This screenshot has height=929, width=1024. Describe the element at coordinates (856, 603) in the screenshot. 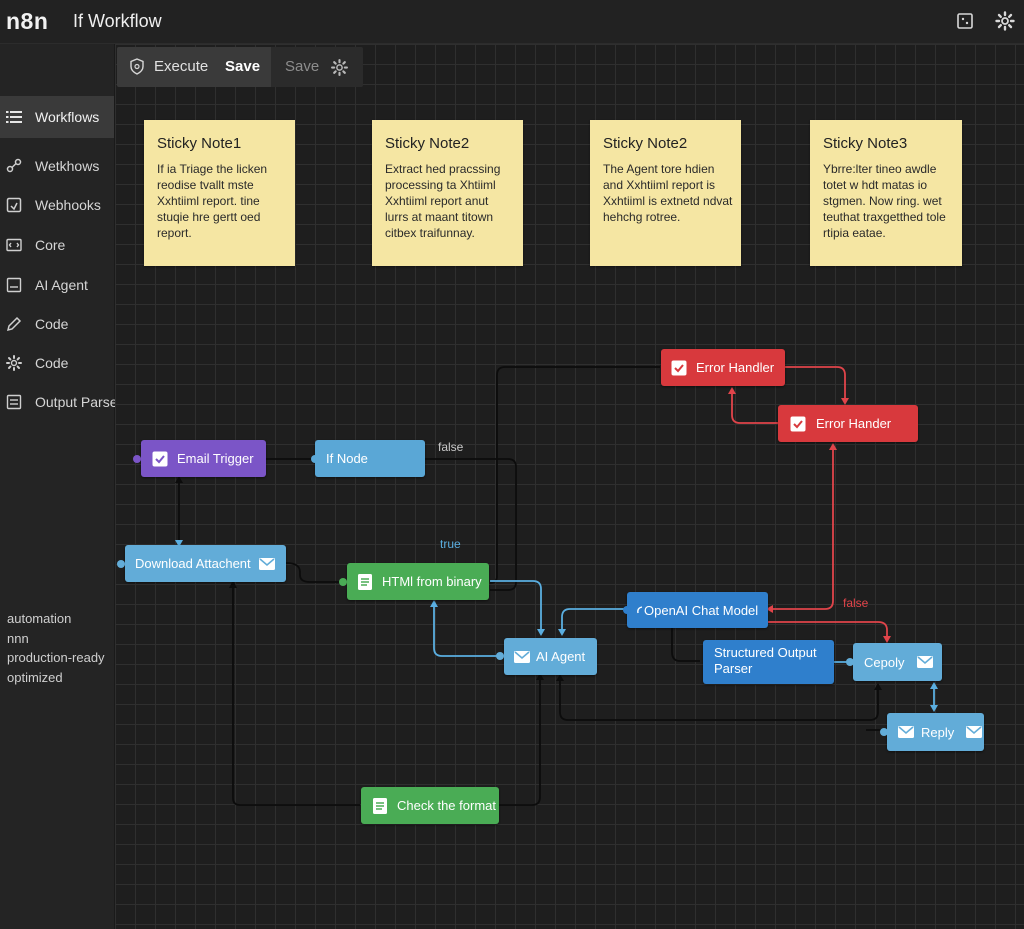

I see `edge-label-false-error: false` at that location.